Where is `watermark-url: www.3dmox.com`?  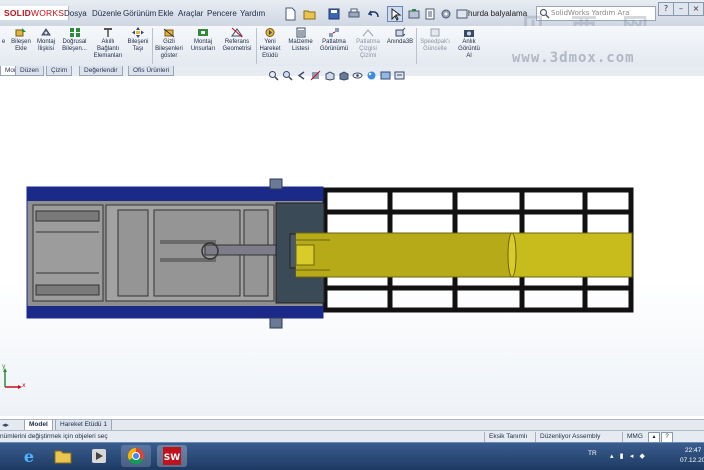
watermark-url: www.3dmox.com is located at coordinates (573, 58).